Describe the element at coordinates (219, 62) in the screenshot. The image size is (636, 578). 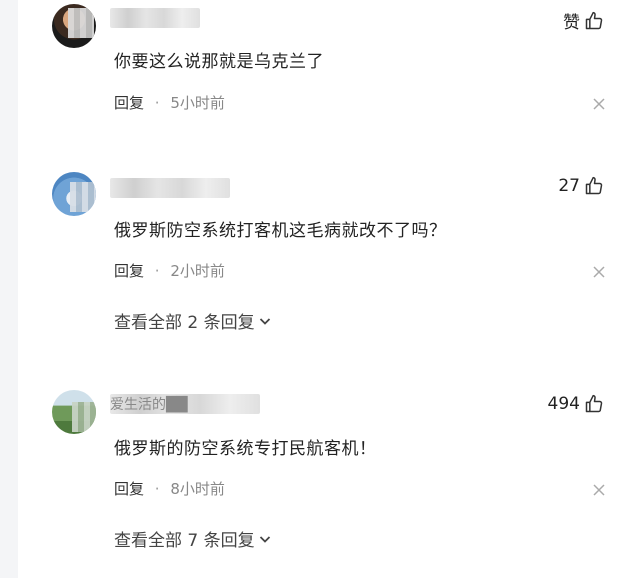
I see `comment-text: 你要这么说那就是乌克兰了` at that location.